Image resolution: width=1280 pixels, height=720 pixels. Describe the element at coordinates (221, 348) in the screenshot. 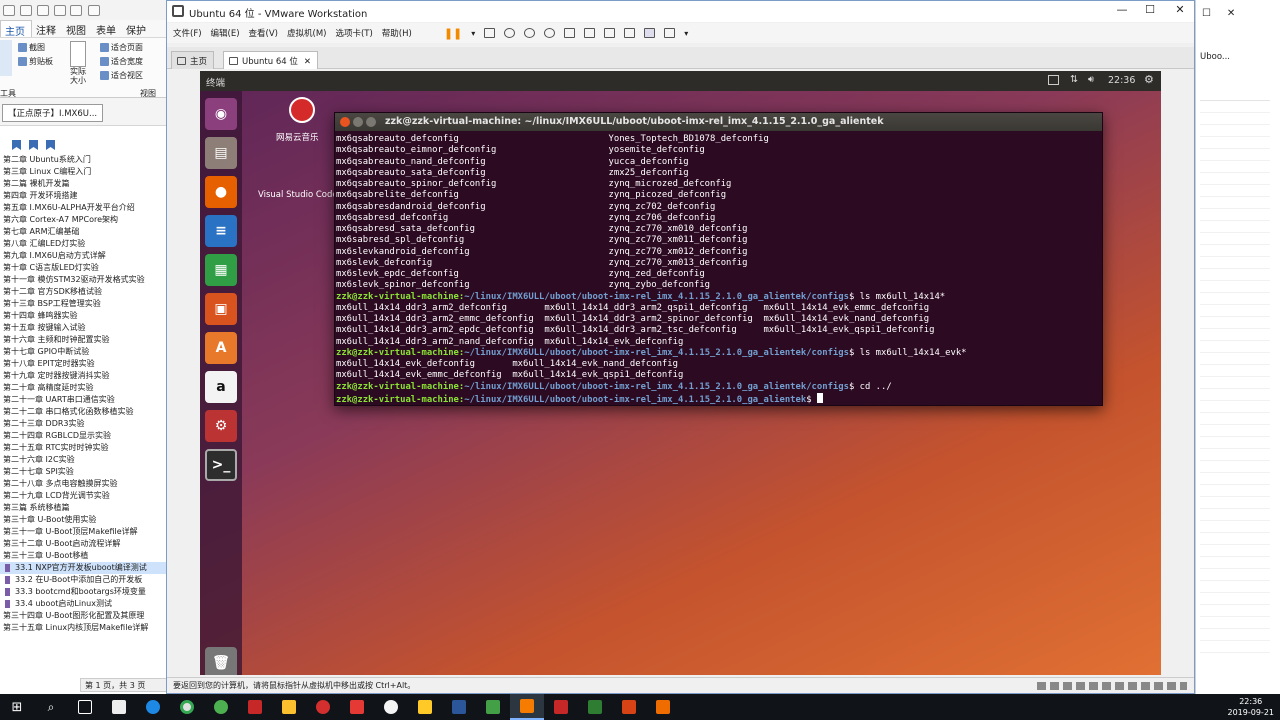

I see `software-center-icon: A` at that location.